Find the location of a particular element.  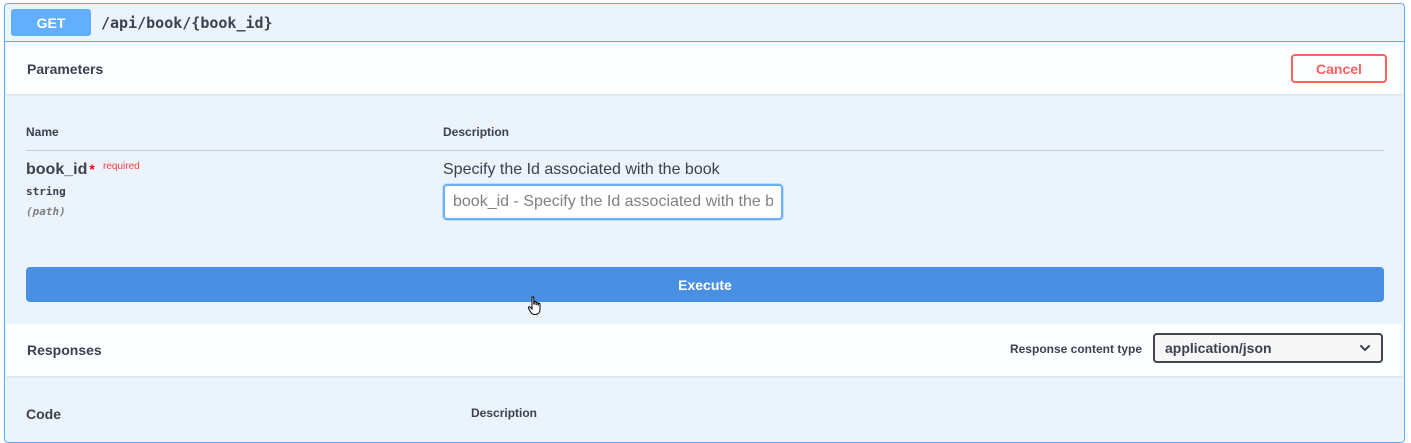

response-content-type-value: application/json is located at coordinates (1218, 348).